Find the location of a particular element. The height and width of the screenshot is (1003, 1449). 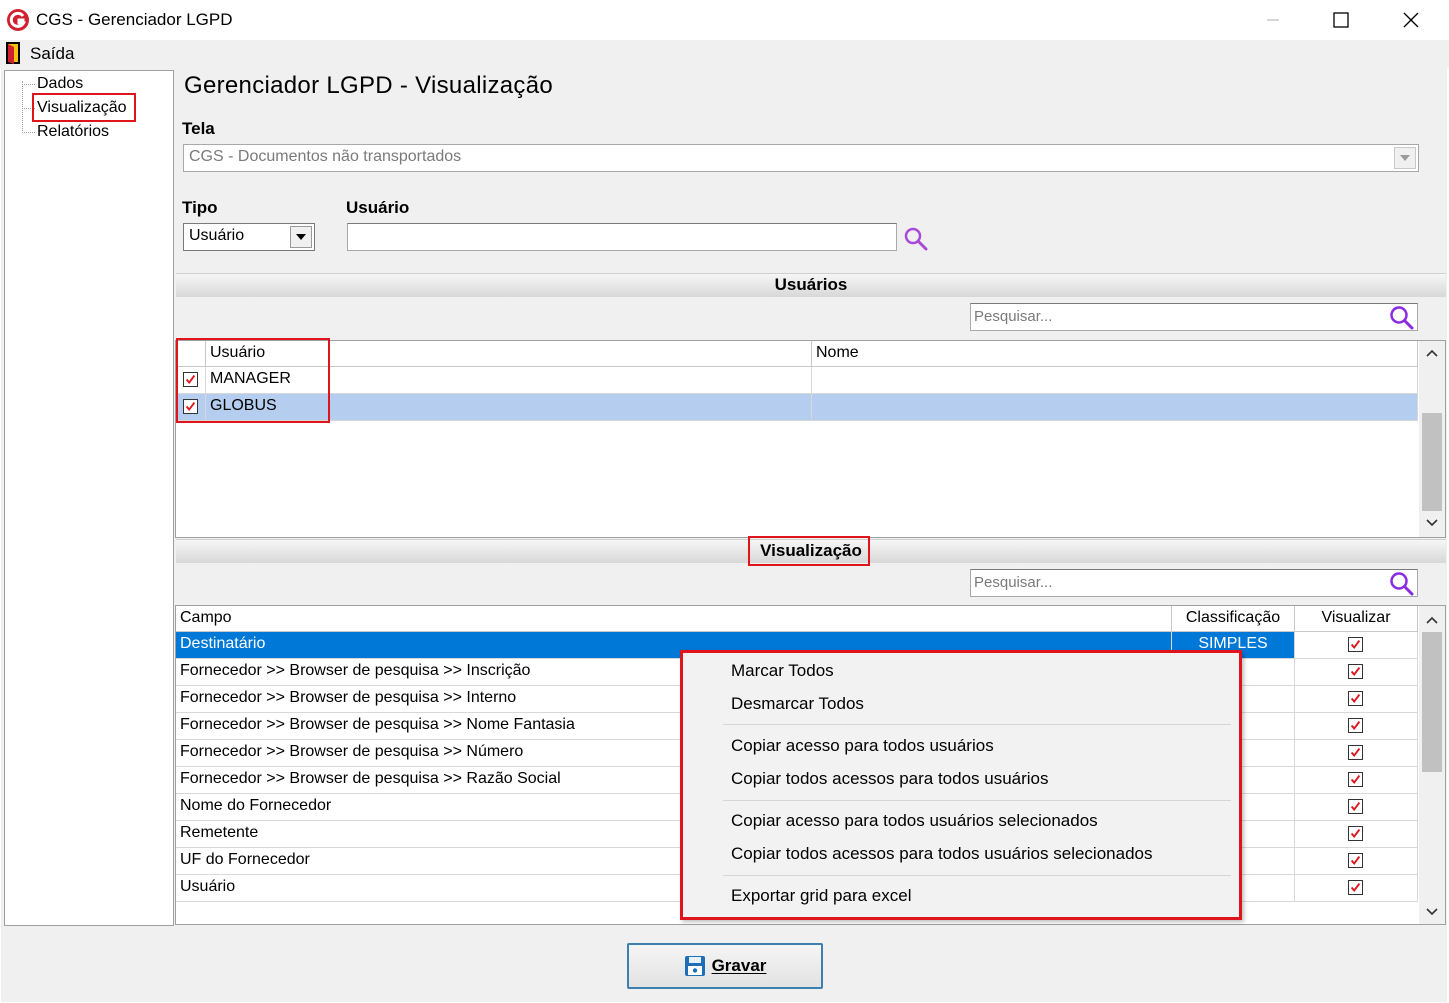

view-header-classificacao: Classificação is located at coordinates (1233, 619).